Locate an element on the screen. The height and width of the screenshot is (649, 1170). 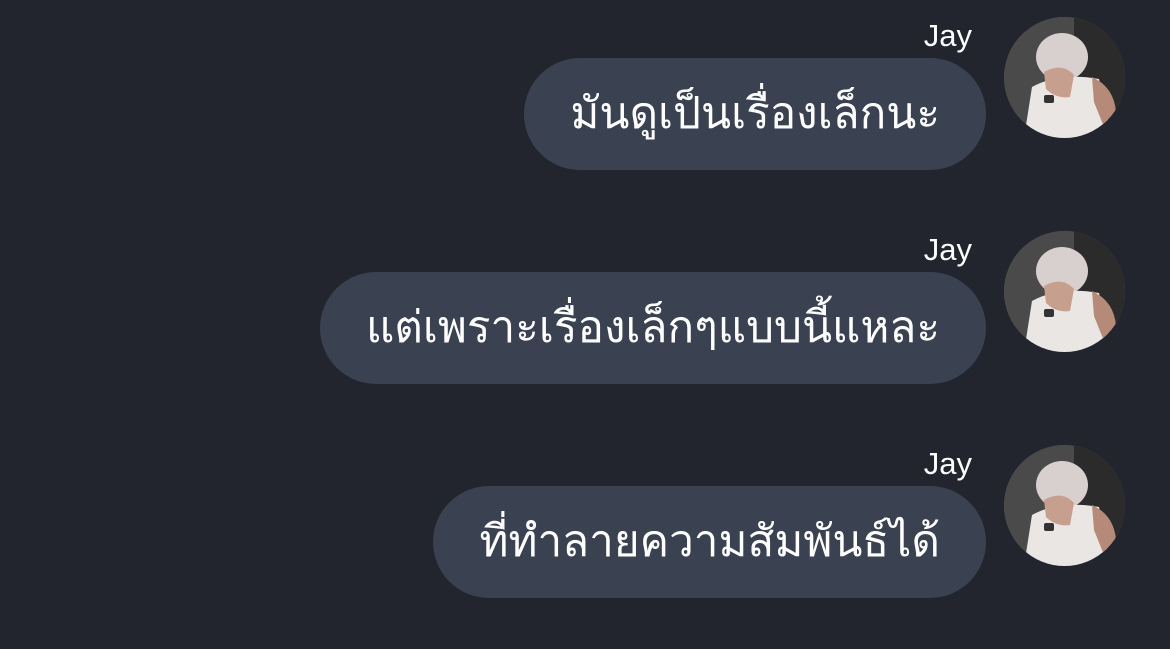
message-bubble: มันดูเป็นเรื่องเล็กนะ is located at coordinates (755, 114).